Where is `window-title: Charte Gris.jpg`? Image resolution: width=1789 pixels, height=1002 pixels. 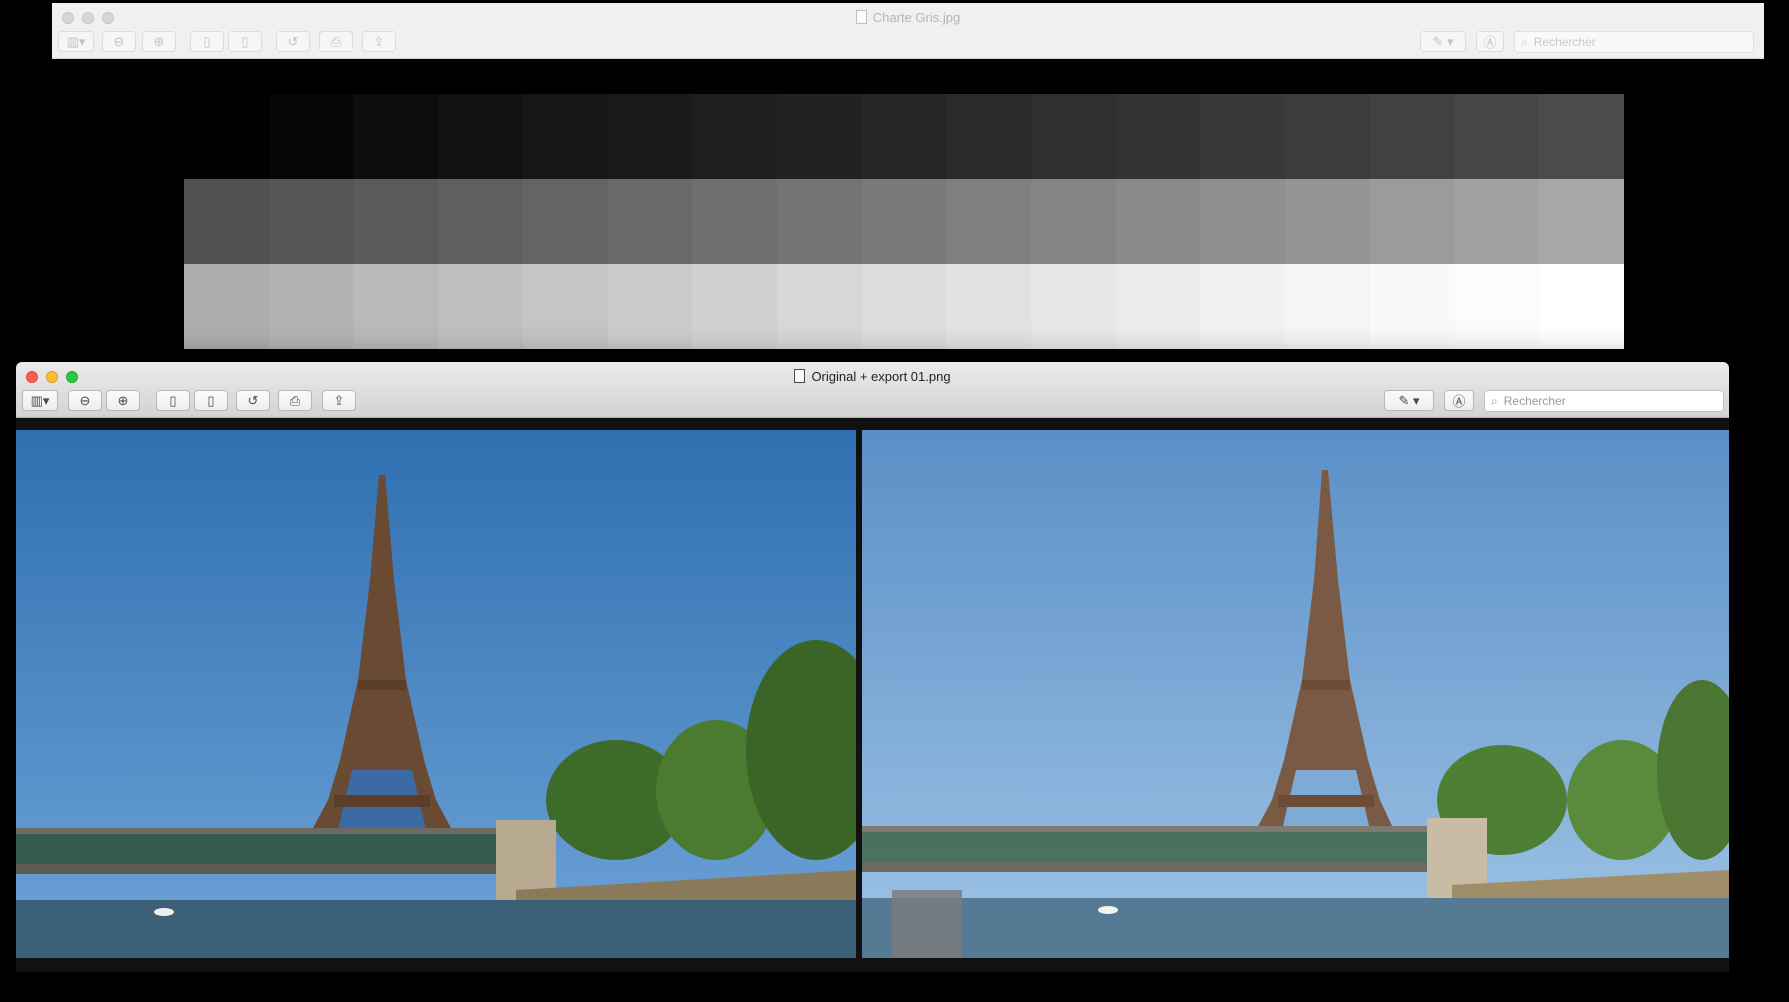 window-title: Charte Gris.jpg is located at coordinates (908, 17).